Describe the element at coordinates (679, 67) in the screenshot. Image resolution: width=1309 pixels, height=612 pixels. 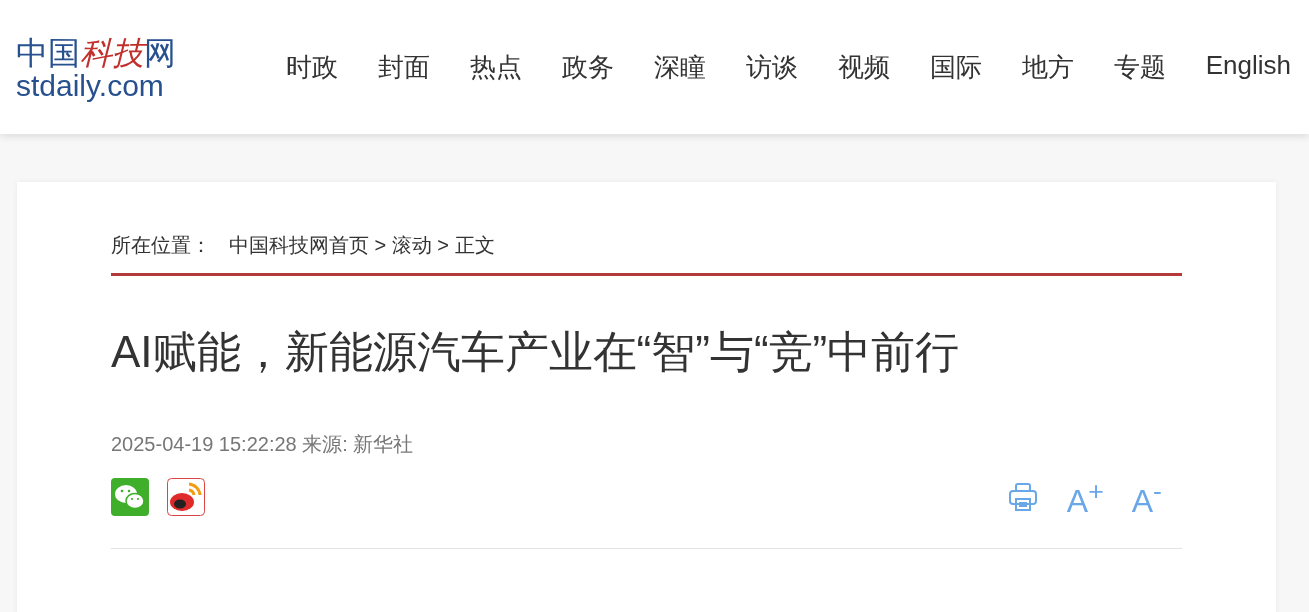
I see `nav-link: 深瞳` at that location.